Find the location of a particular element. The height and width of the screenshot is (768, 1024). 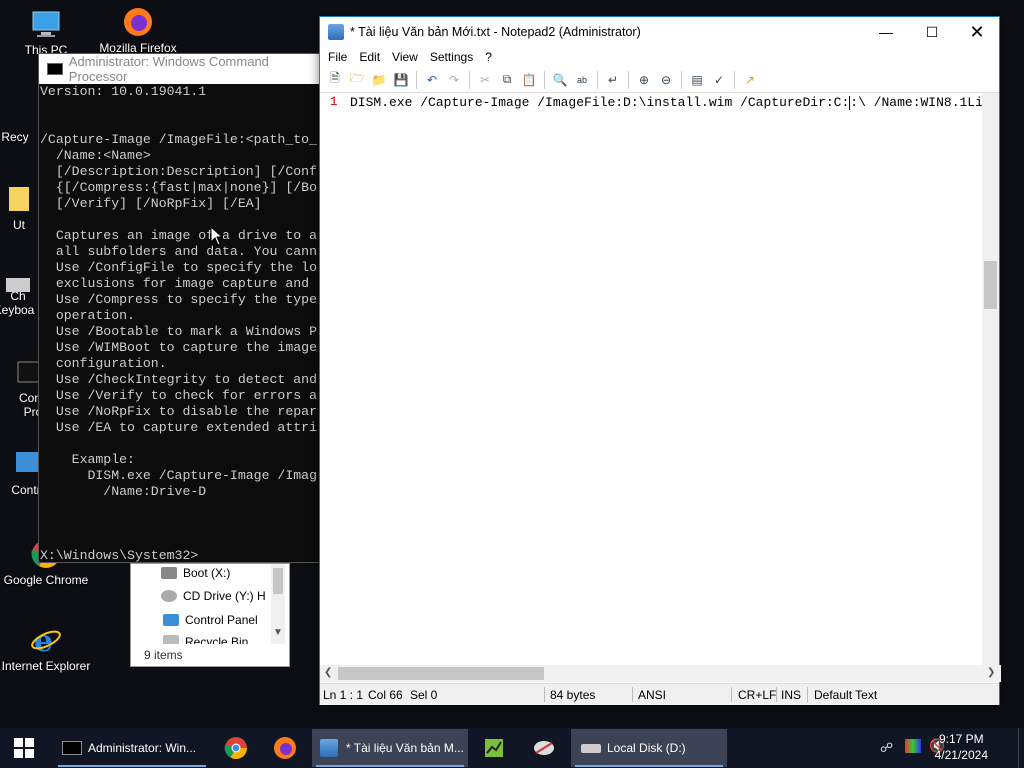

windows-logo-icon is located at coordinates (24, 748).